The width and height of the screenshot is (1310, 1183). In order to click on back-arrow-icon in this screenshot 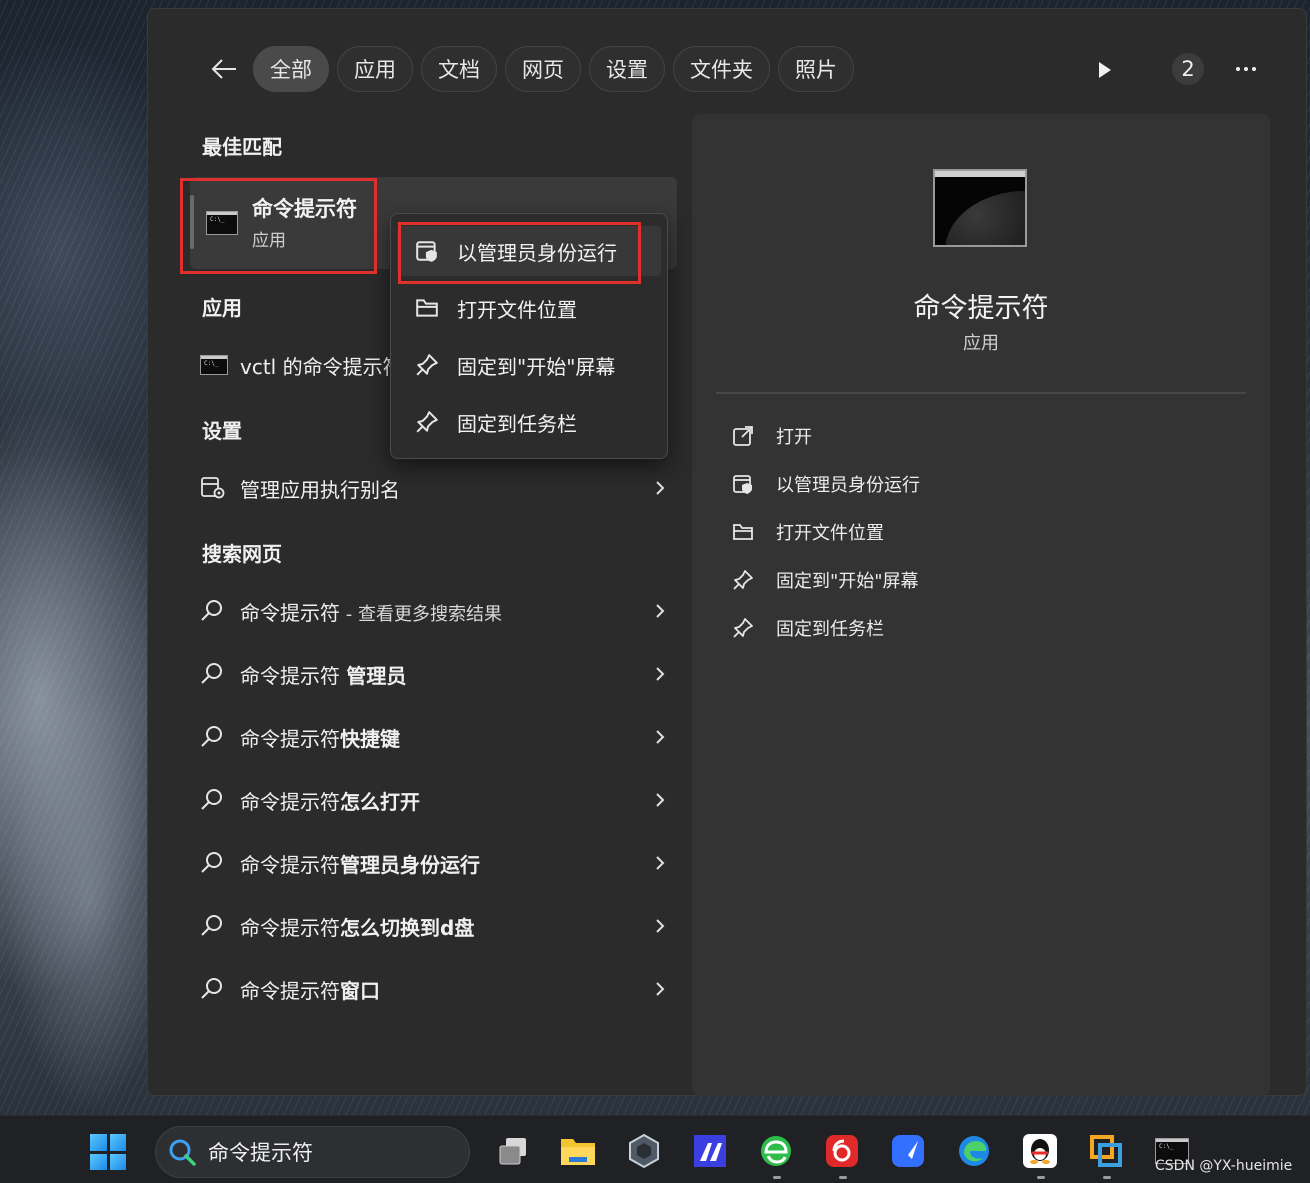, I will do `click(223, 69)`.